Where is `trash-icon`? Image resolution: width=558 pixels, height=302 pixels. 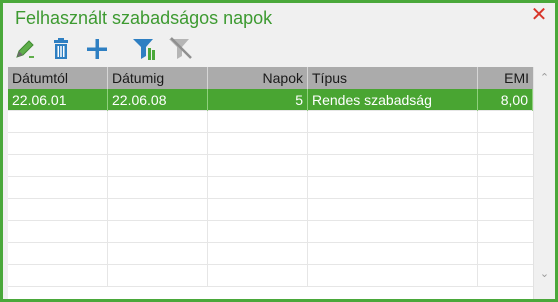
trash-icon is located at coordinates (61, 48).